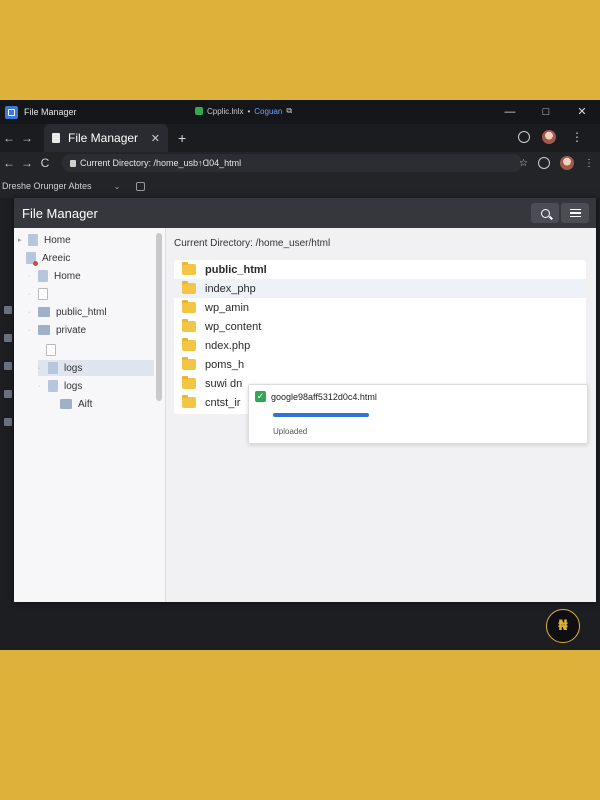 This screenshot has width=600, height=800. I want to click on app-icon, so click(11, 112).